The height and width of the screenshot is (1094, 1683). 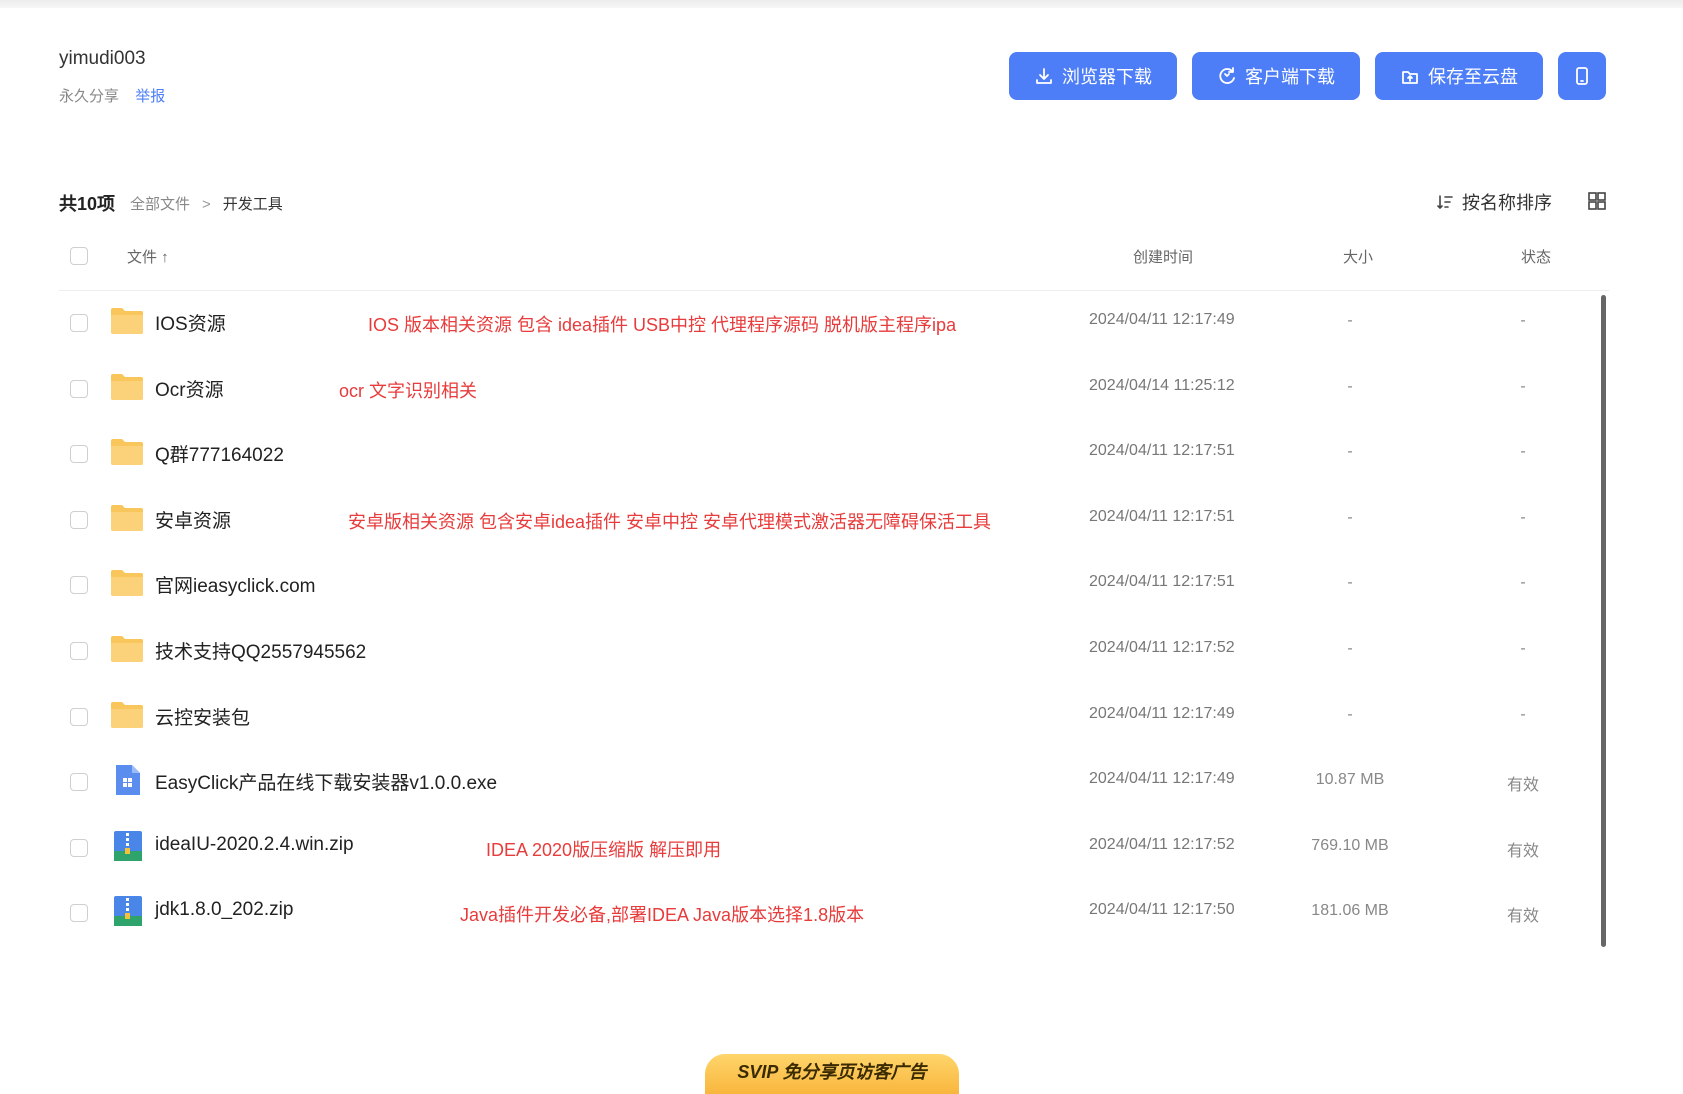 I want to click on file-name: 技术支持QQ2557945562, so click(x=260, y=650).